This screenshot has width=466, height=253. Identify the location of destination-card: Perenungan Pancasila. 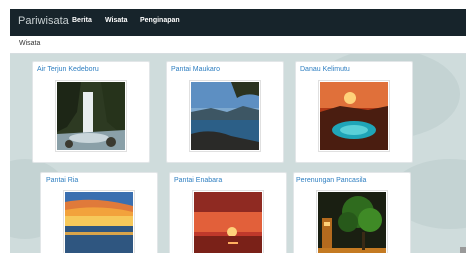
(352, 212).